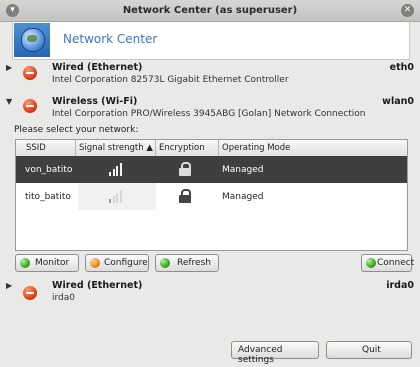 The image size is (420, 367). Describe the element at coordinates (76, 130) in the screenshot. I see `select-network-label: Please select your network:` at that location.